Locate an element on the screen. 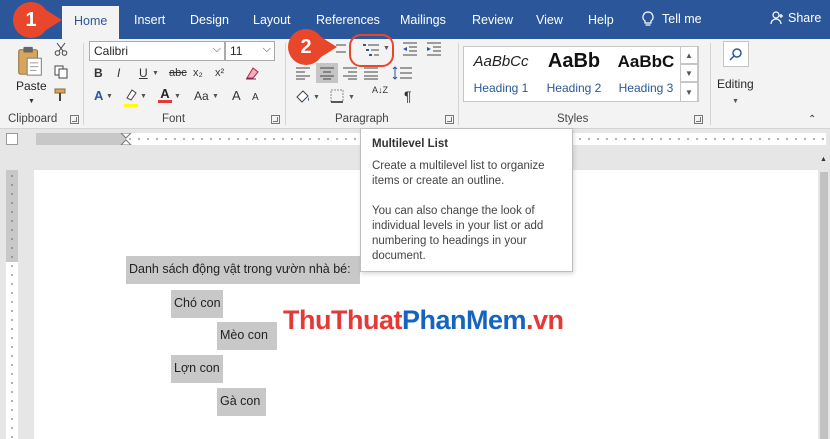 This screenshot has width=830, height=439. text-effects-dropdown-icon: ▼ is located at coordinates (109, 96).